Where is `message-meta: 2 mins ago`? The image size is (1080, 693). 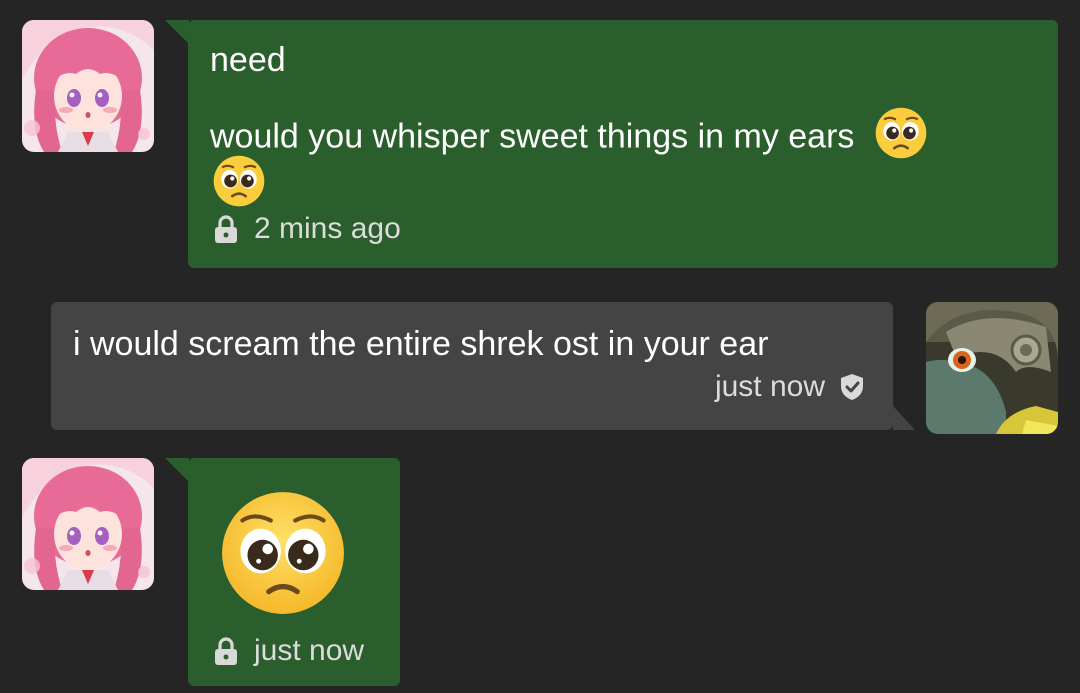
message-meta: 2 mins ago is located at coordinates (307, 229).